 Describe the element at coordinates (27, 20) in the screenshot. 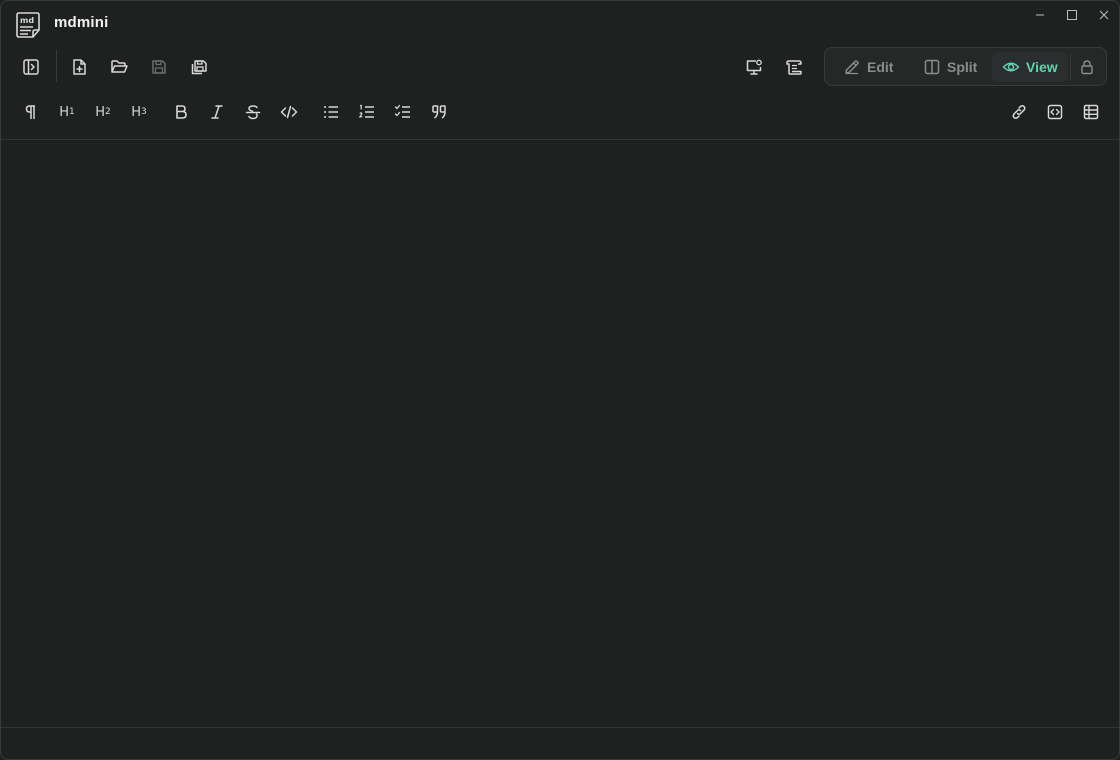

I see `svg-text: md` at that location.